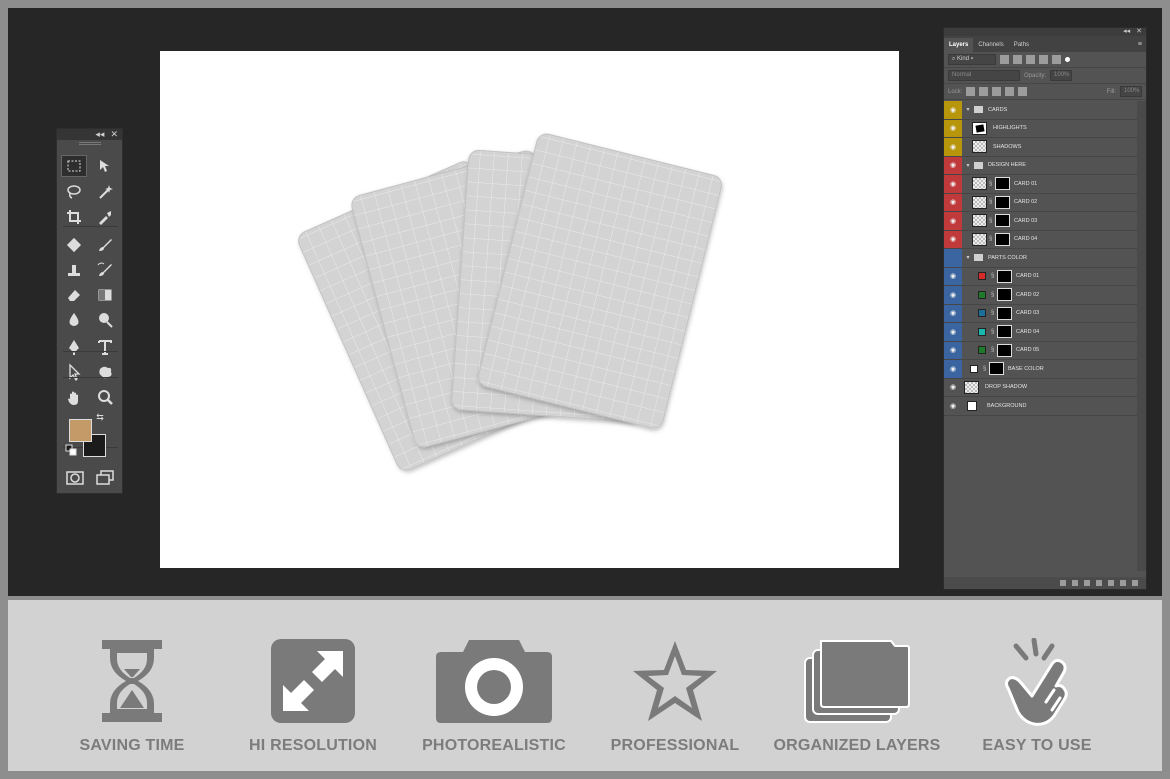 The width and height of the screenshot is (1170, 779). What do you see at coordinates (1087, 583) in the screenshot?
I see `add-mask-icon` at bounding box center [1087, 583].